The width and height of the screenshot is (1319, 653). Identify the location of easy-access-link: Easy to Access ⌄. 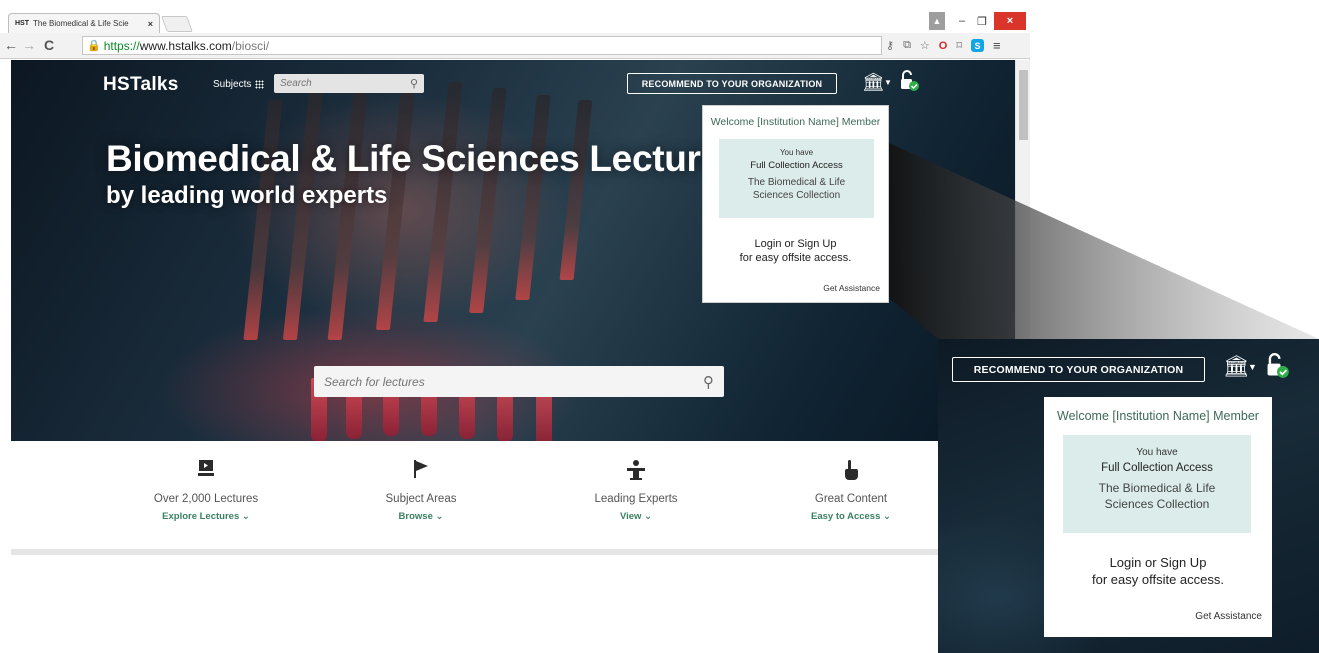
(851, 516).